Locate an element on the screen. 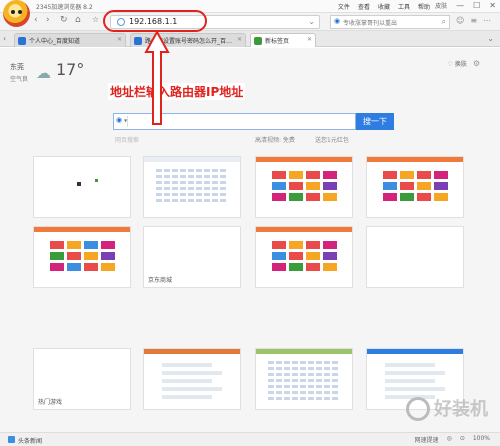 The width and height of the screenshot is (500, 446). address-highlight-circle is located at coordinates (155, 21).